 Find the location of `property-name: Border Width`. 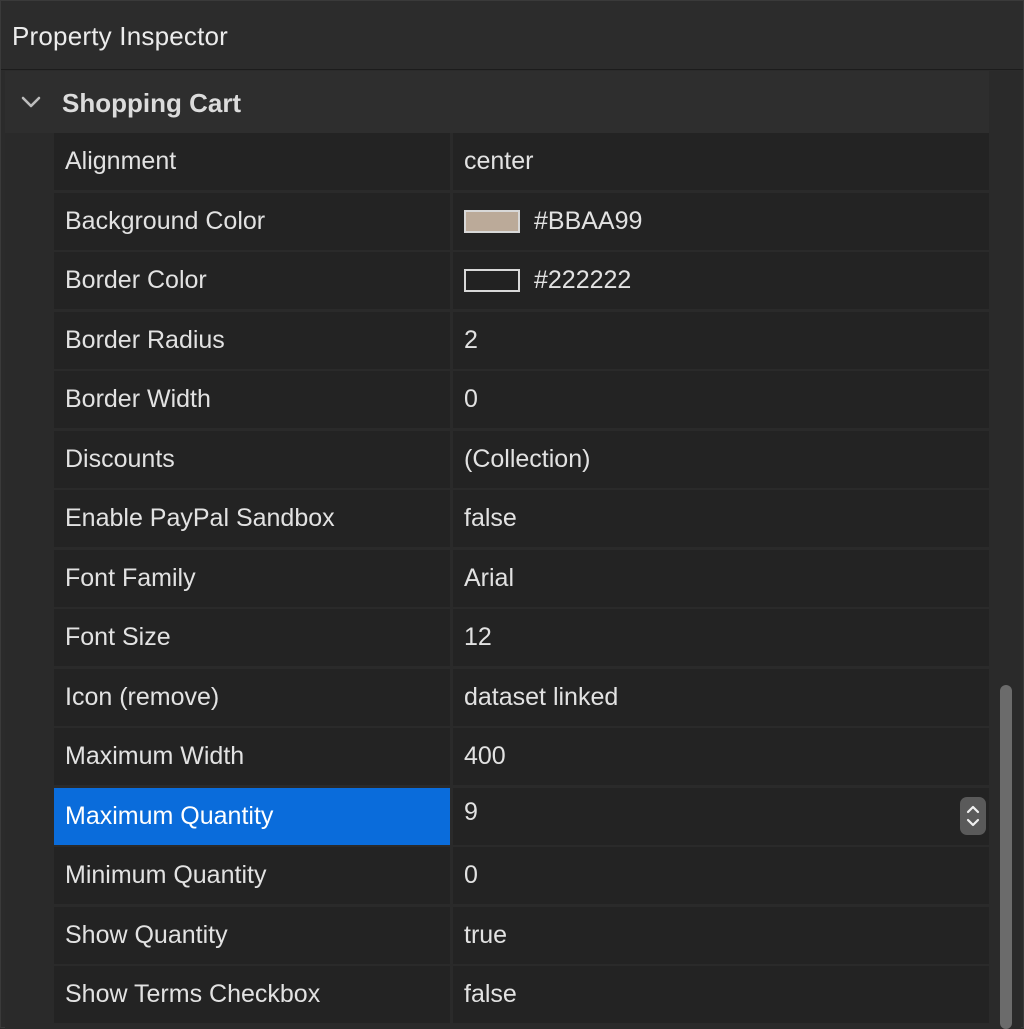

property-name: Border Width is located at coordinates (252, 399).